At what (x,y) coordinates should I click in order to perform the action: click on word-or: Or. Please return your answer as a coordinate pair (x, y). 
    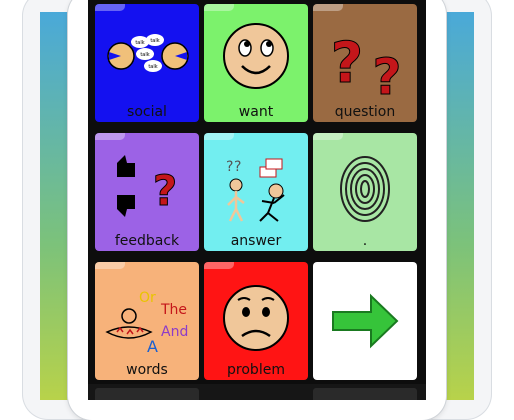
    Looking at the image, I should click on (147, 298).